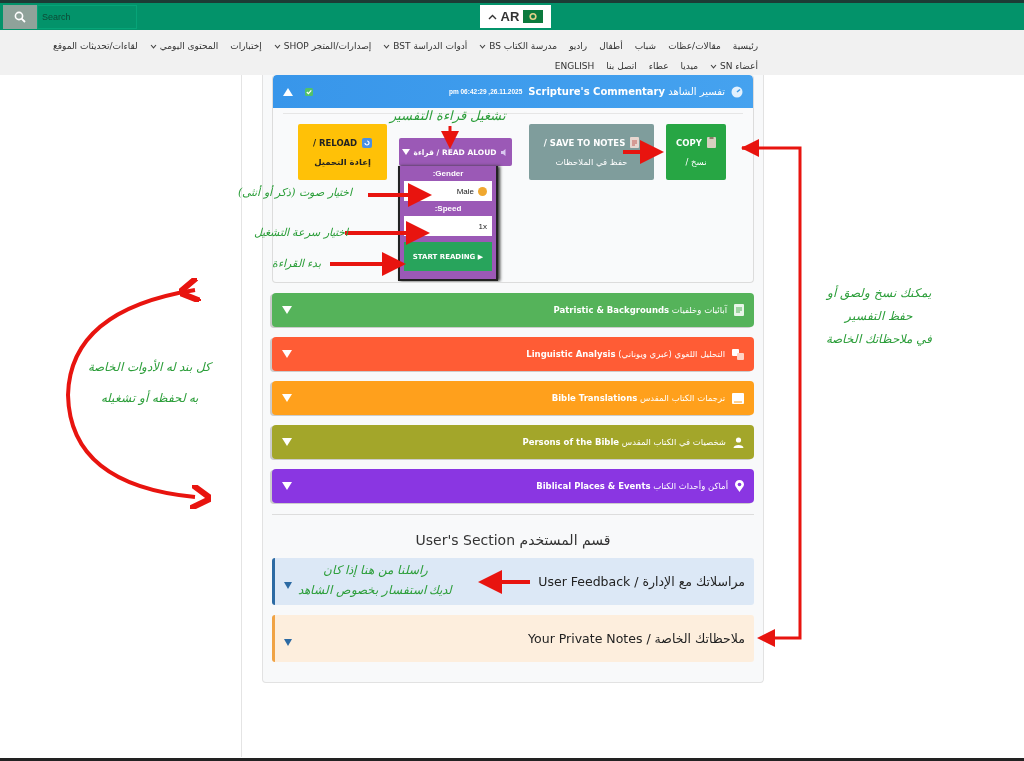 The image size is (1024, 761). I want to click on accordion-header: Your Private Notes / ملاحظاتك الخاصة, so click(513, 638).